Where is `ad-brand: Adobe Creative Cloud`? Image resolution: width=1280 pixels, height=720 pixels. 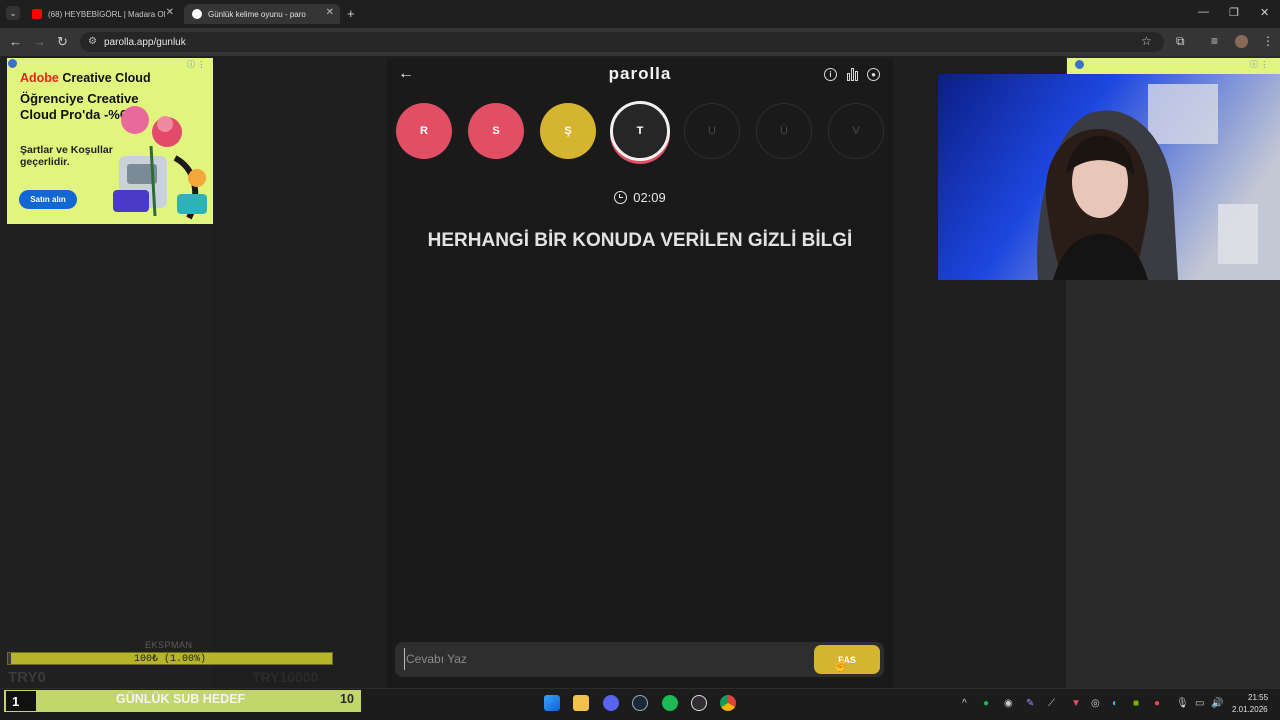
ad-brand: Adobe Creative Cloud is located at coordinates (85, 78).